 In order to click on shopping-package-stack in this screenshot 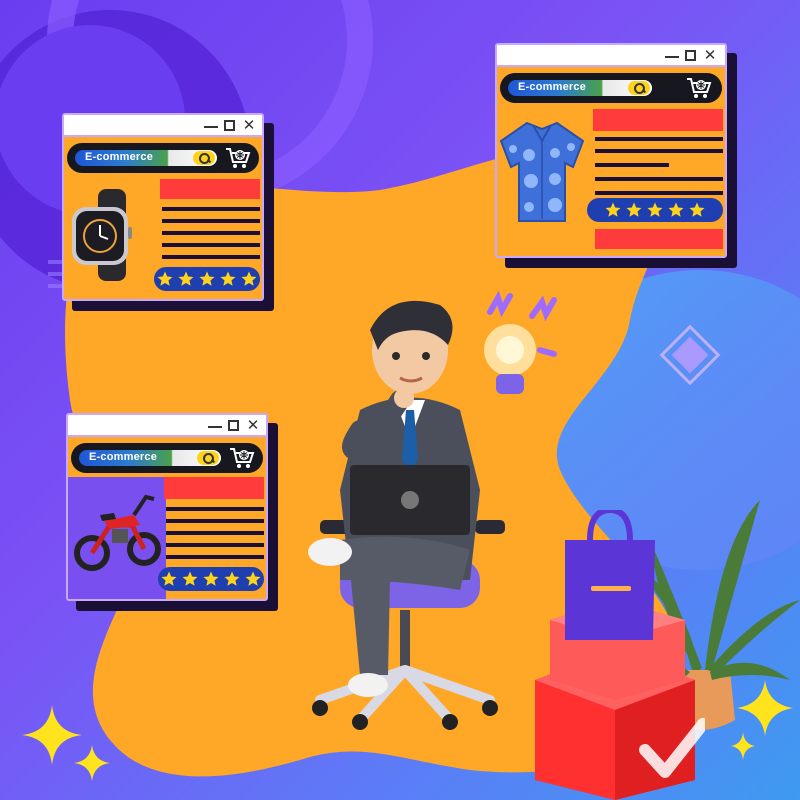, I will do `click(620, 655)`.